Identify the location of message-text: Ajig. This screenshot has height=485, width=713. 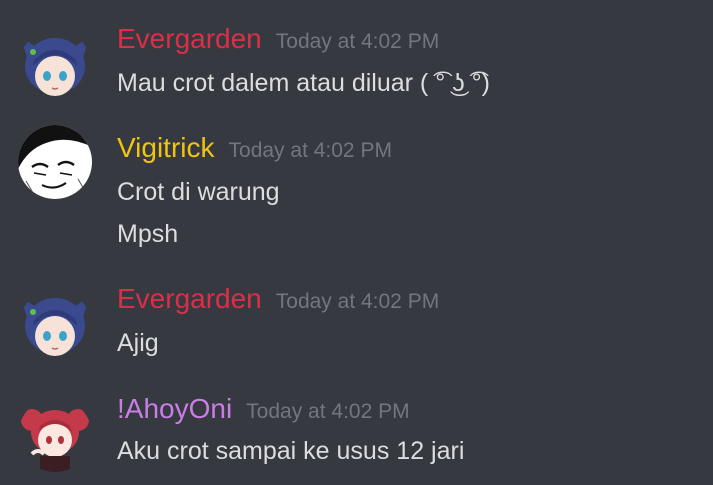
(138, 343).